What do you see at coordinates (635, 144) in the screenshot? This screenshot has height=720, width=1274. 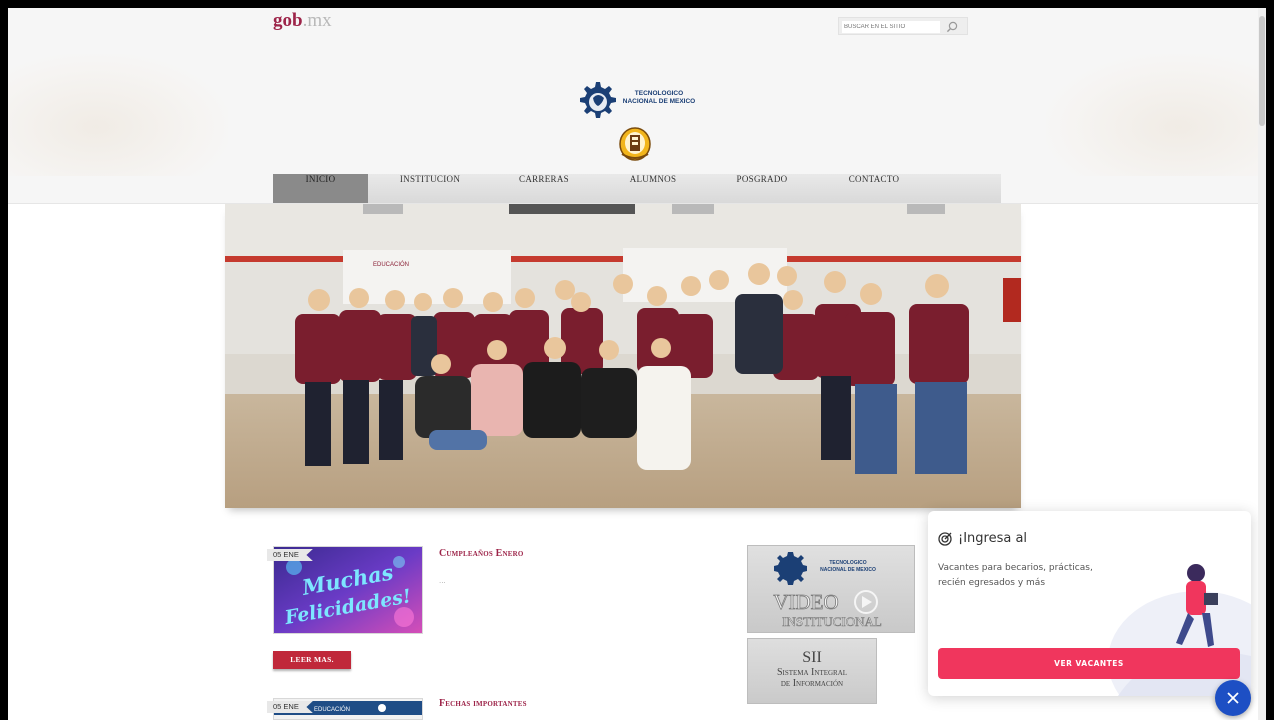 I see `campus-seal-icon` at bounding box center [635, 144].